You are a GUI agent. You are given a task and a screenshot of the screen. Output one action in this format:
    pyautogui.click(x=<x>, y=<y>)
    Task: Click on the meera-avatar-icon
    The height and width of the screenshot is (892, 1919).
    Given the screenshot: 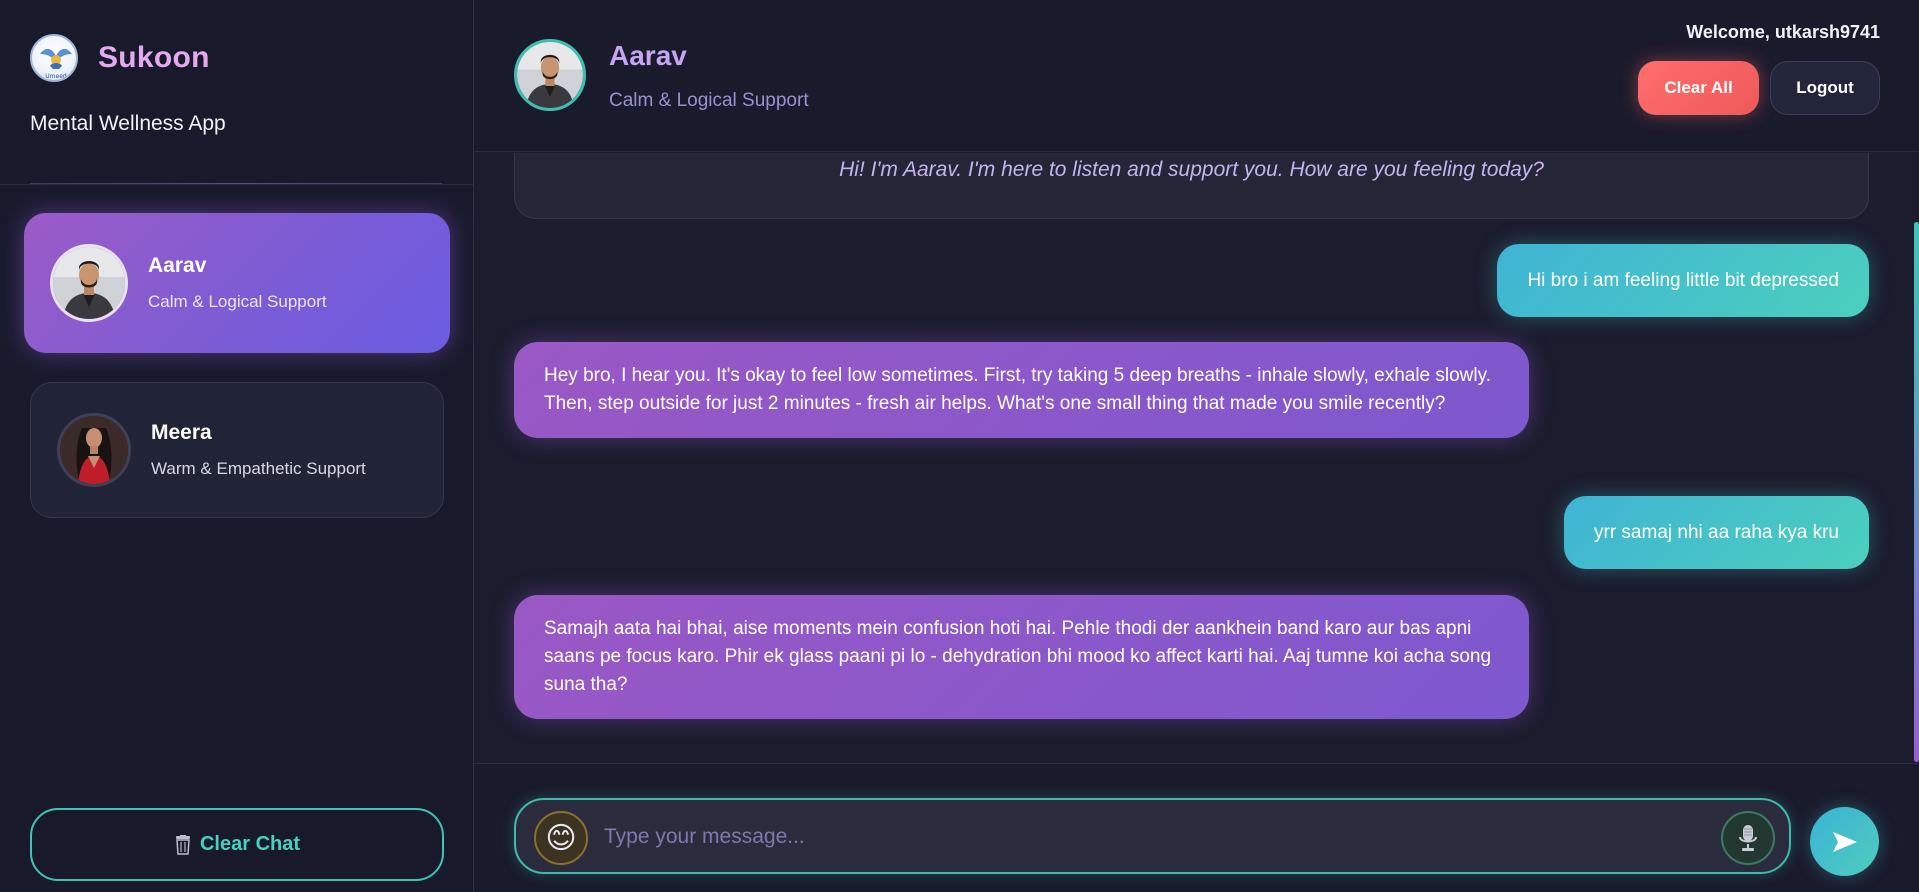 What is the action you would take?
    pyautogui.click(x=94, y=450)
    